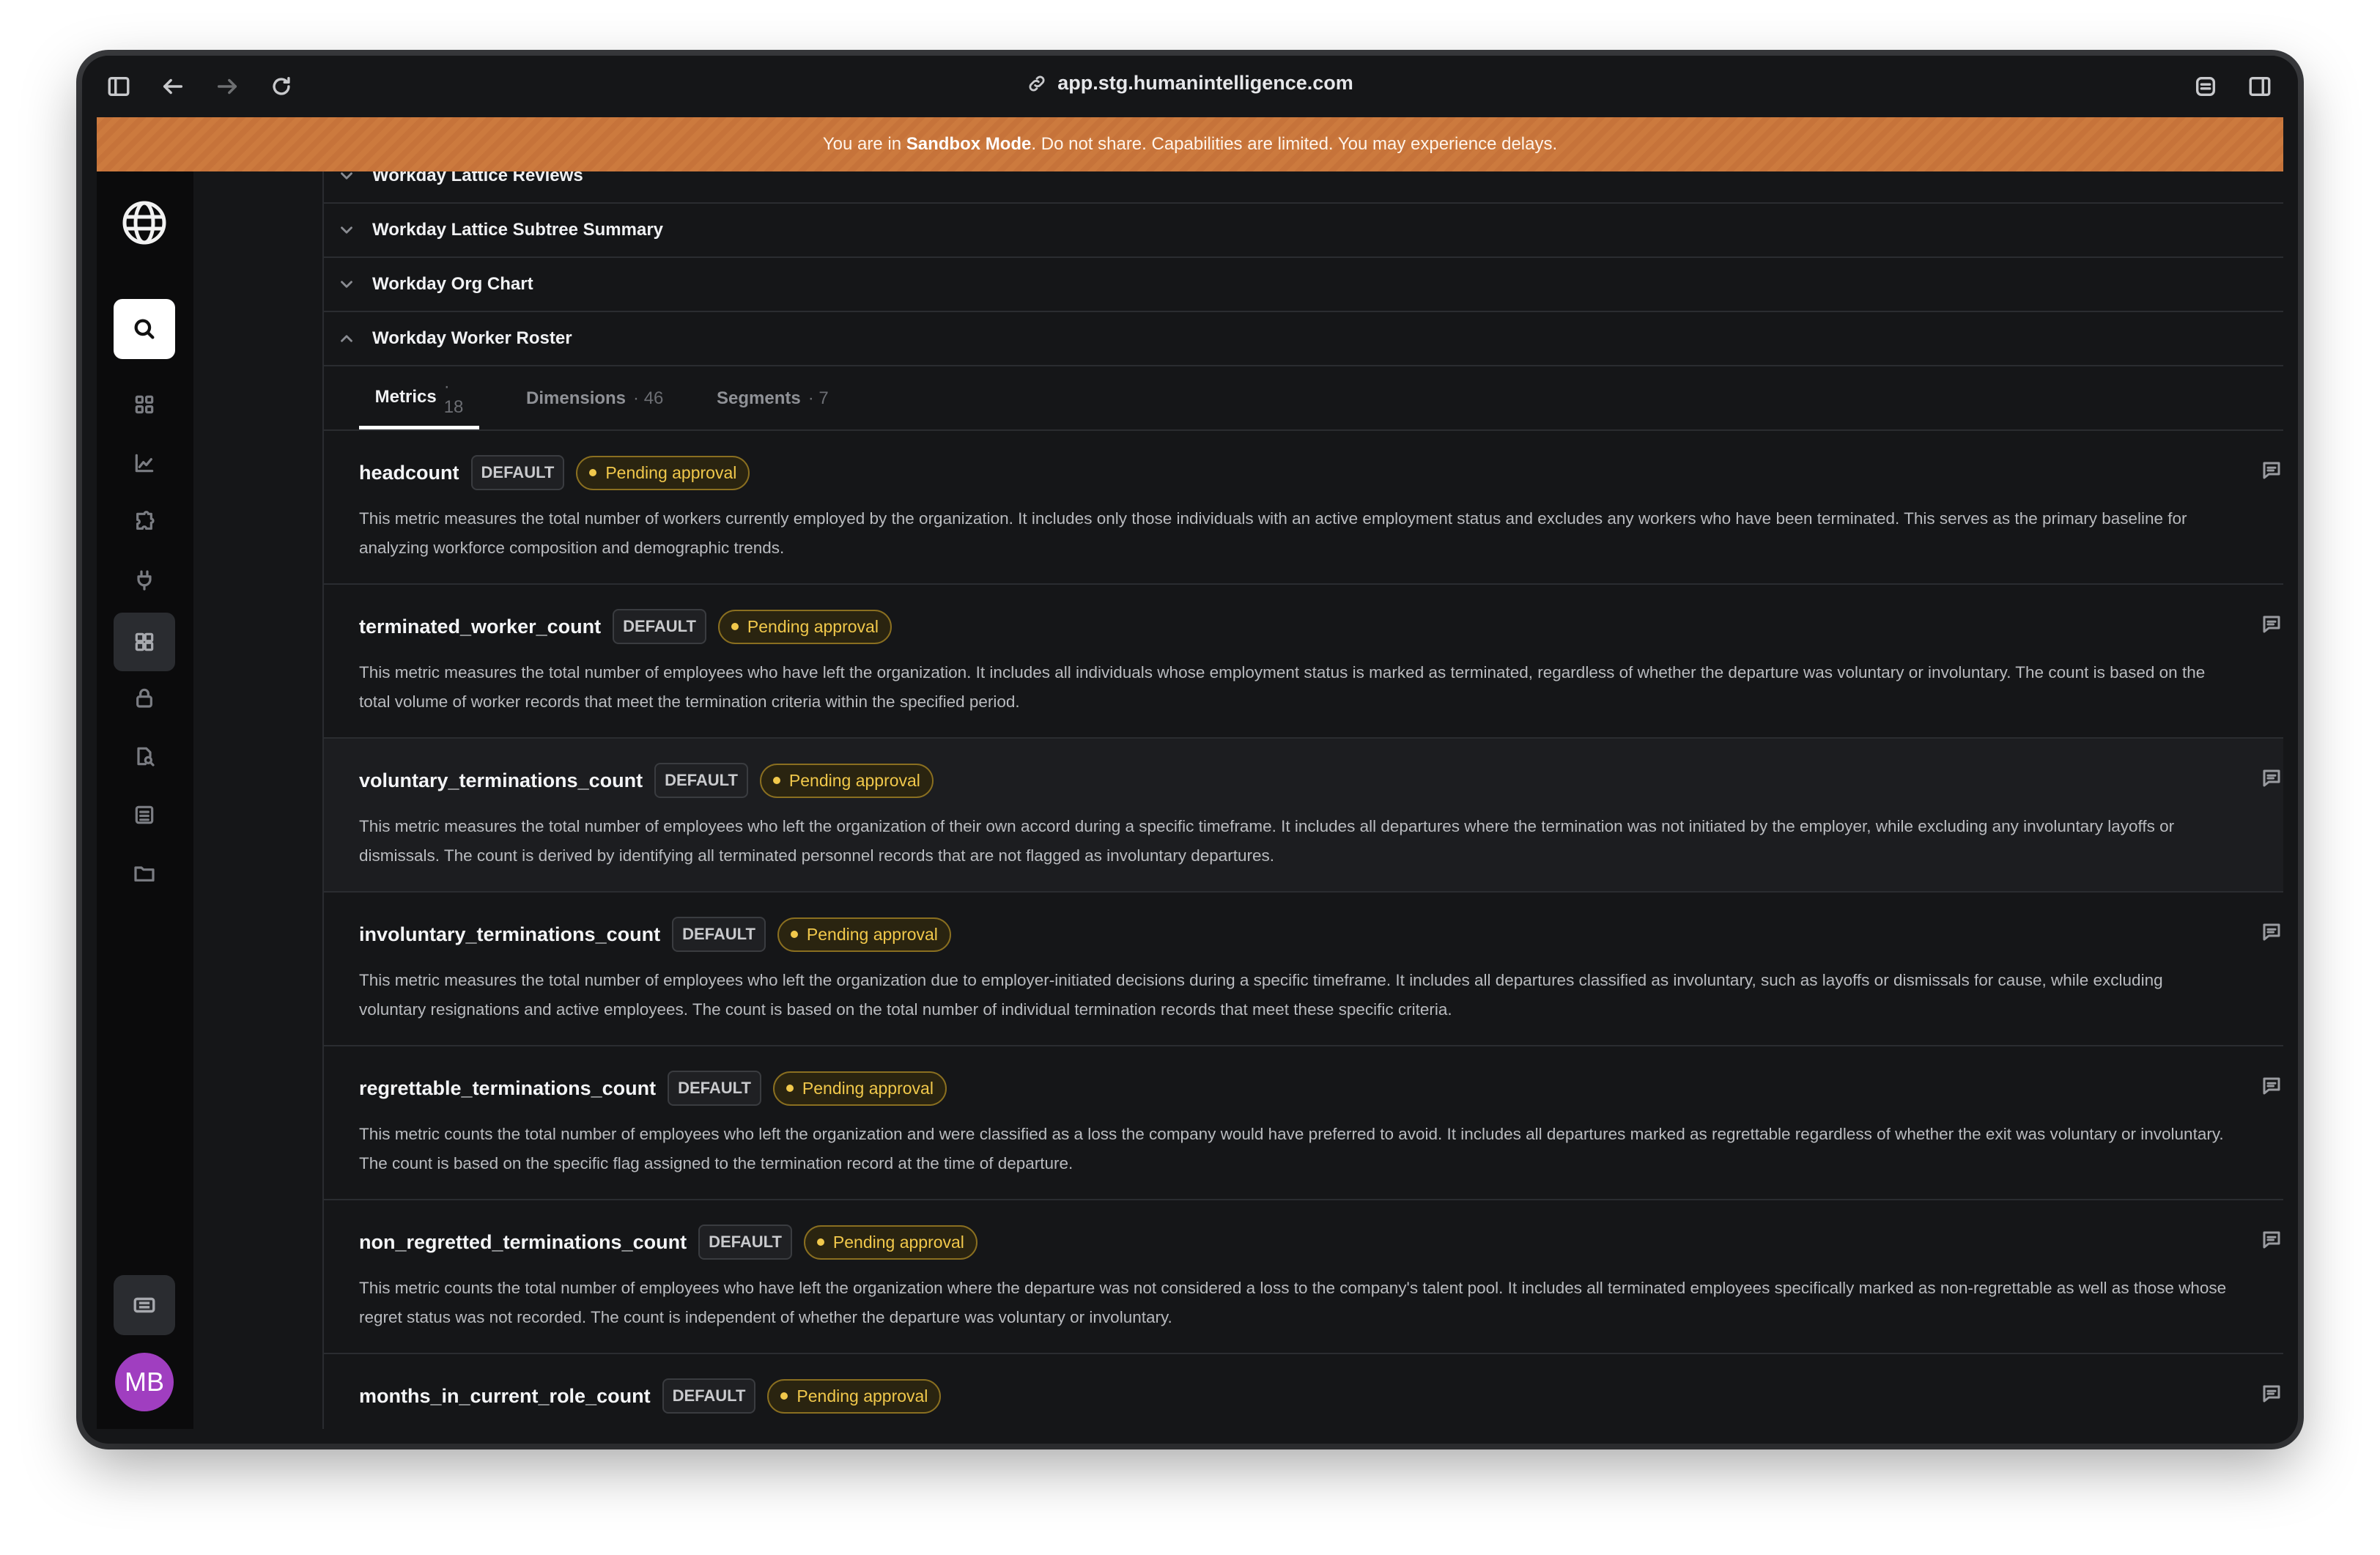 This screenshot has width=2380, height=1555. I want to click on address-bar: app.stg.humanintelligence.com, so click(1190, 84).